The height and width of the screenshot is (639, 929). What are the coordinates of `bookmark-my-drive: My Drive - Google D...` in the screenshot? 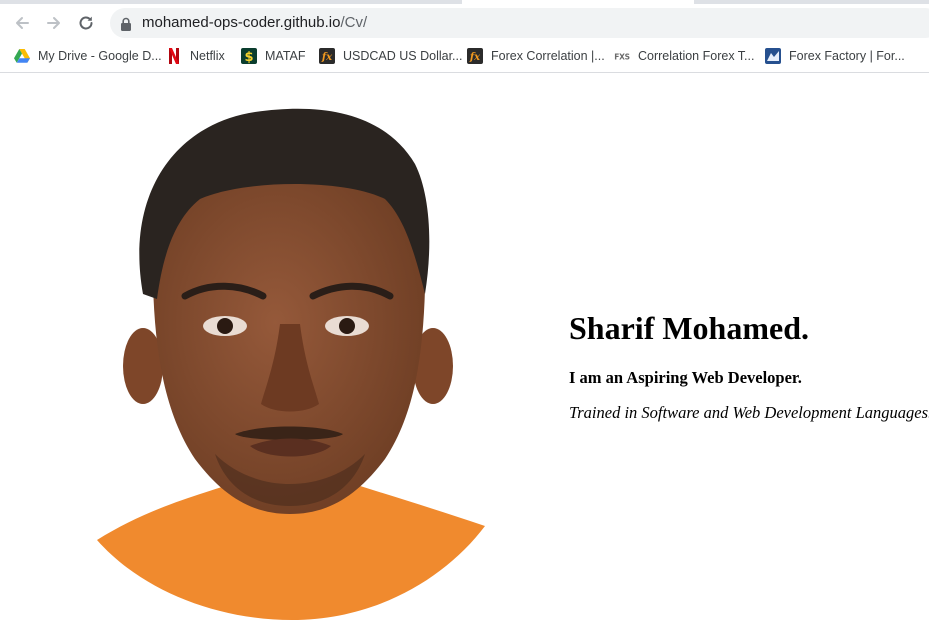 It's located at (88, 56).